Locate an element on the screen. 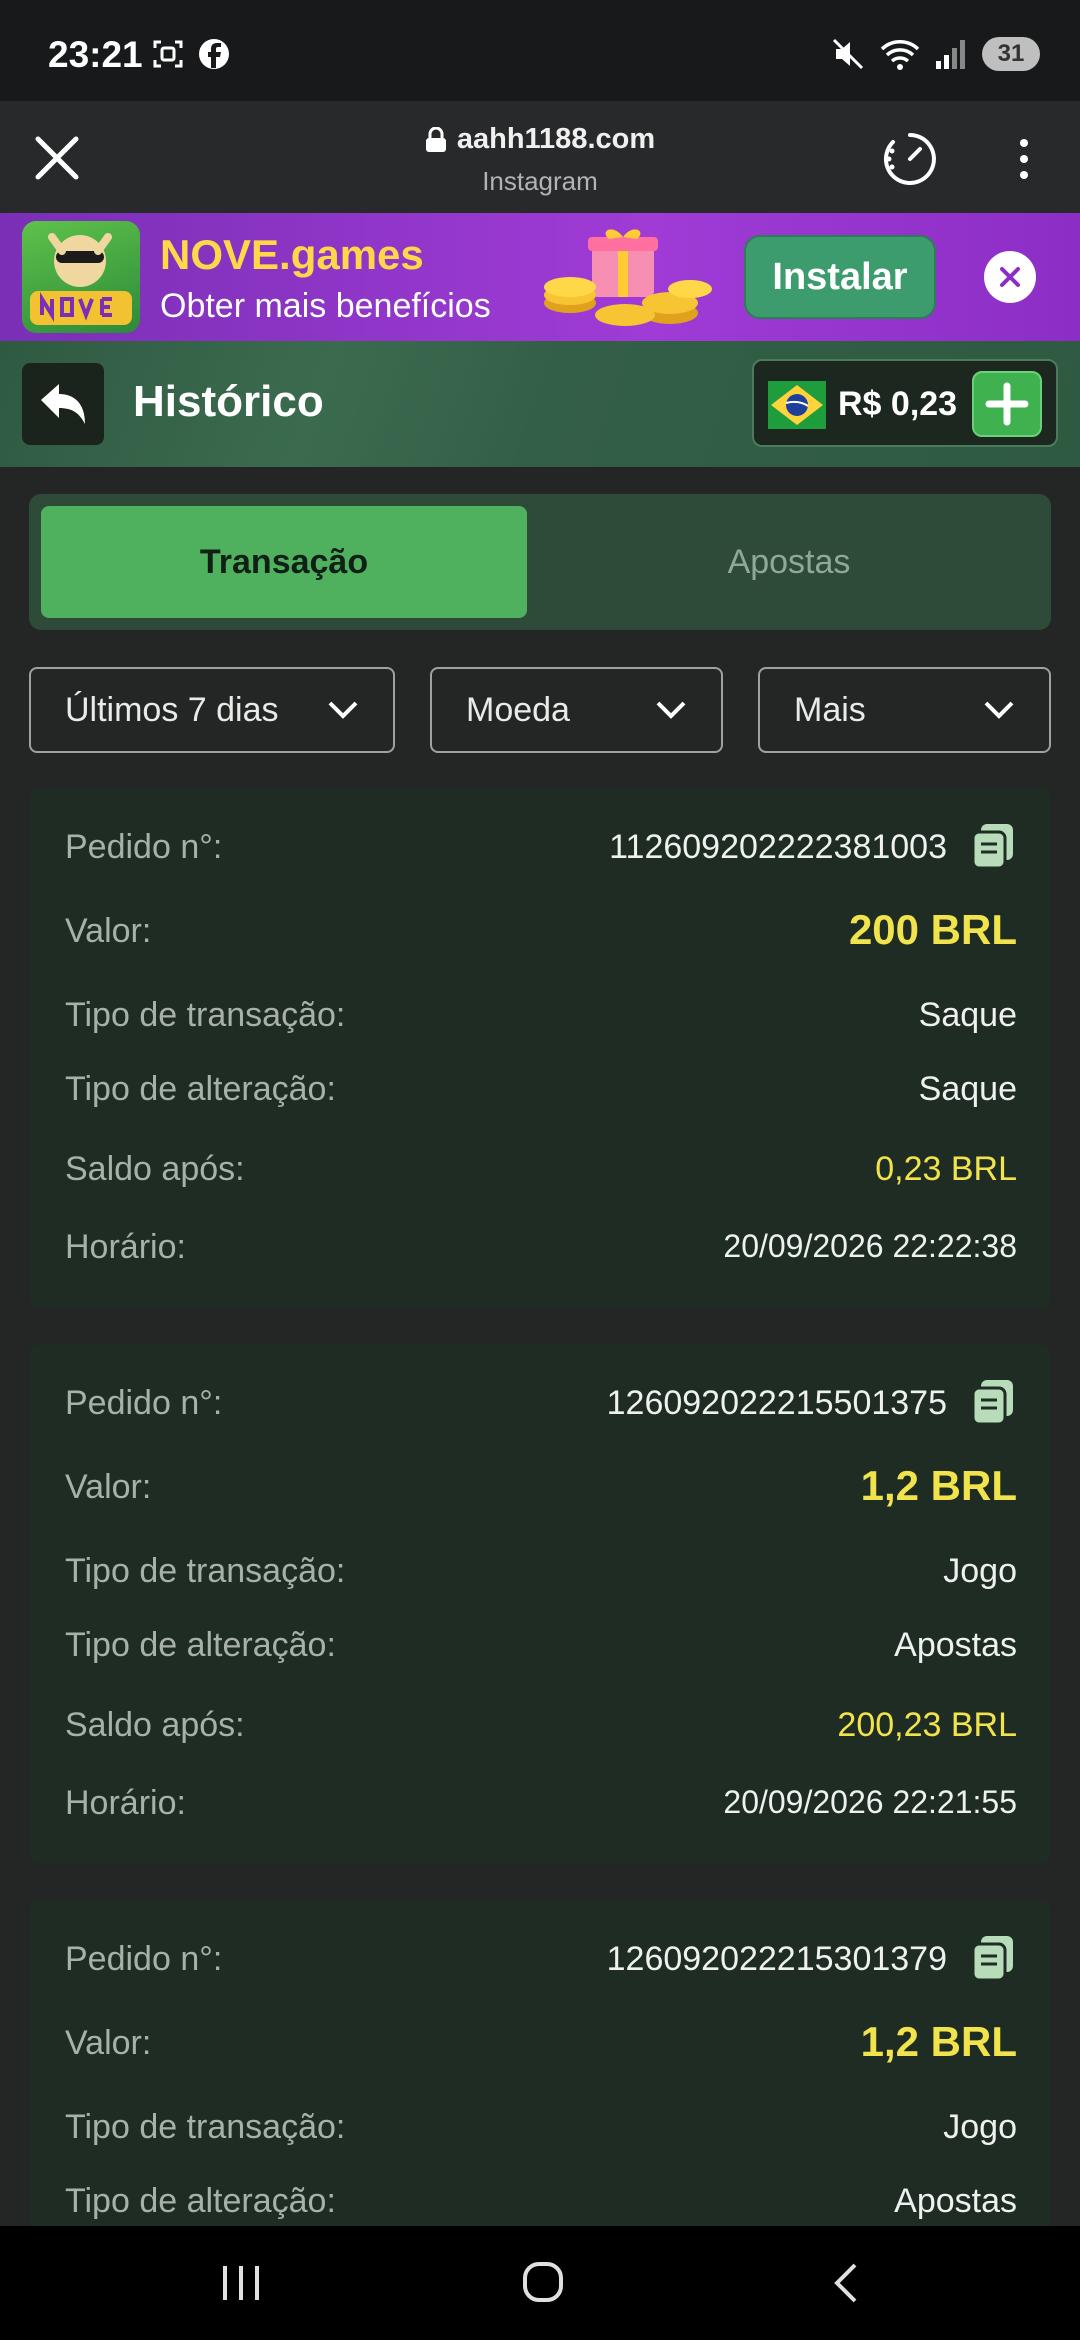 This screenshot has height=2340, width=1080. more-filter: Mais is located at coordinates (904, 710).